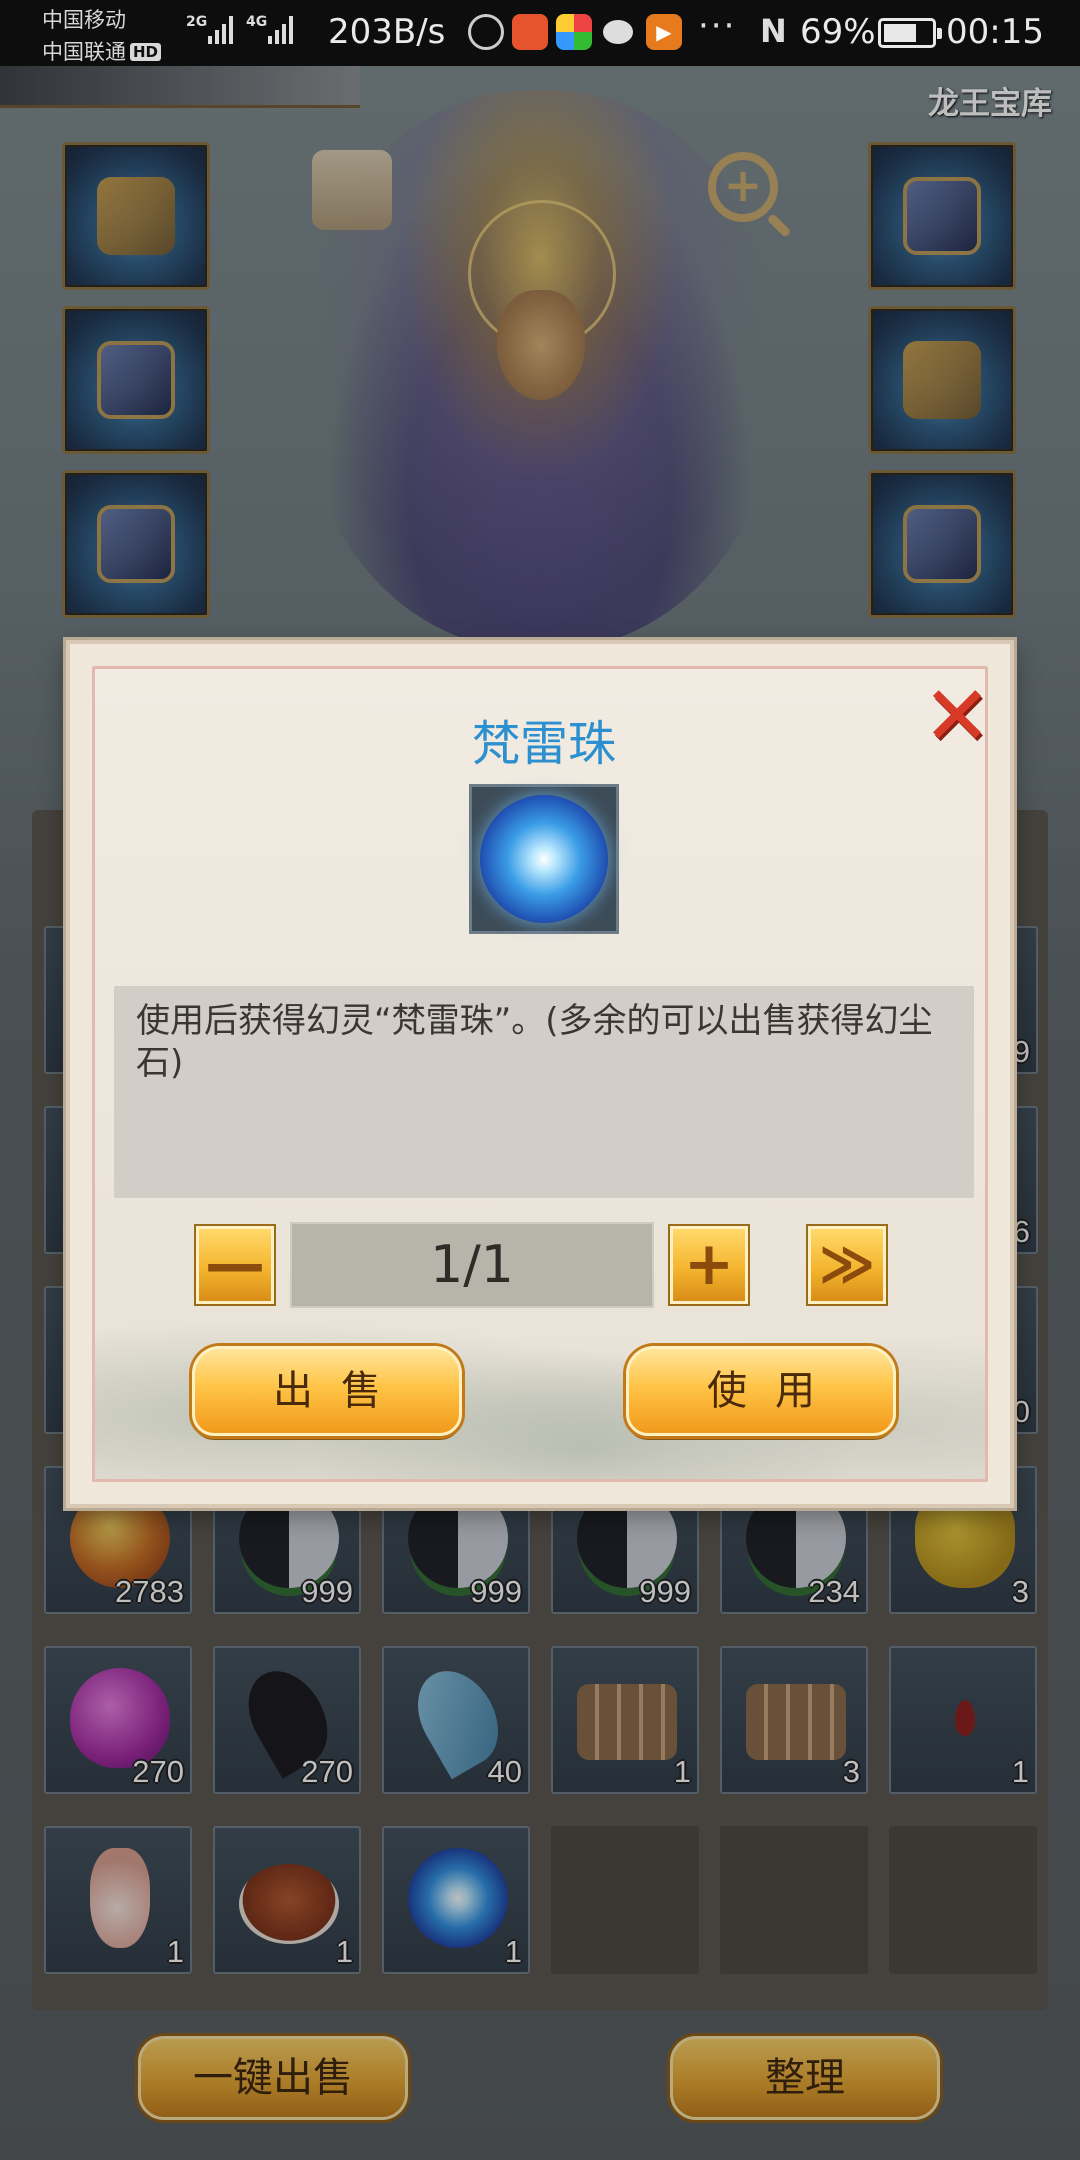 This screenshot has height=2160, width=1080. Describe the element at coordinates (574, 32) in the screenshot. I see `colorful-app-icon` at that location.